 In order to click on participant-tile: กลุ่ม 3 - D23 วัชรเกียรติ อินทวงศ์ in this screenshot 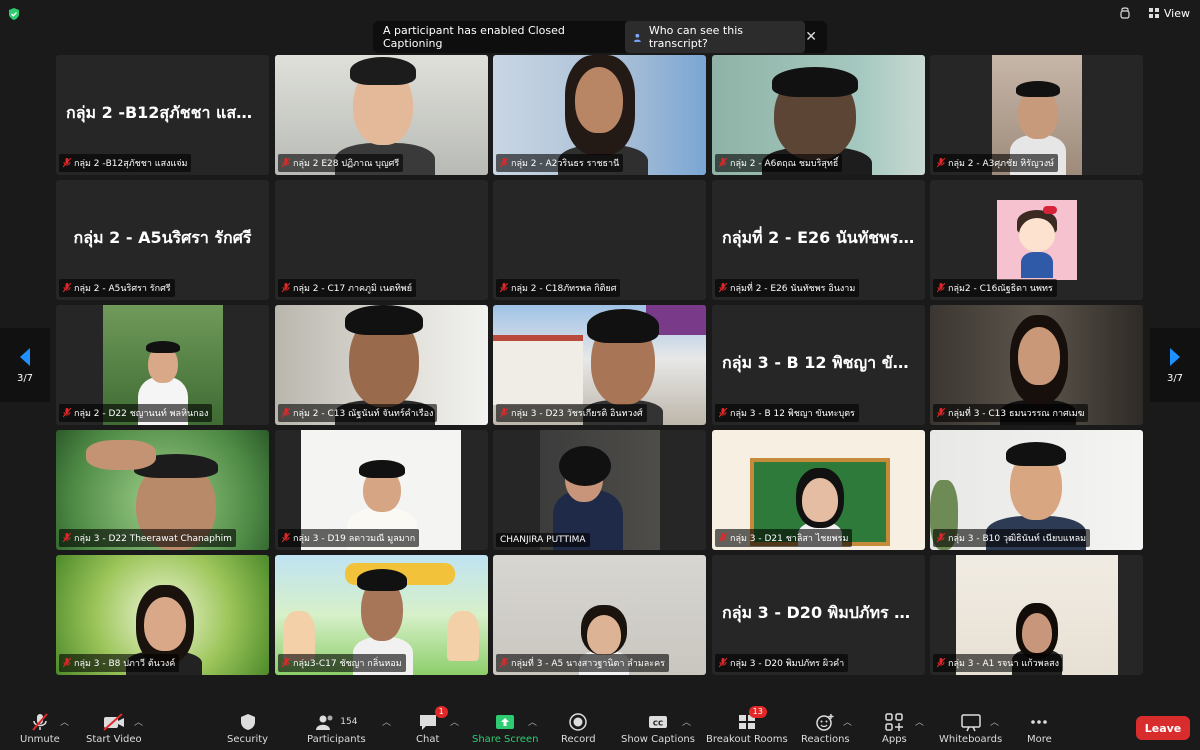, I will do `click(599, 365)`.